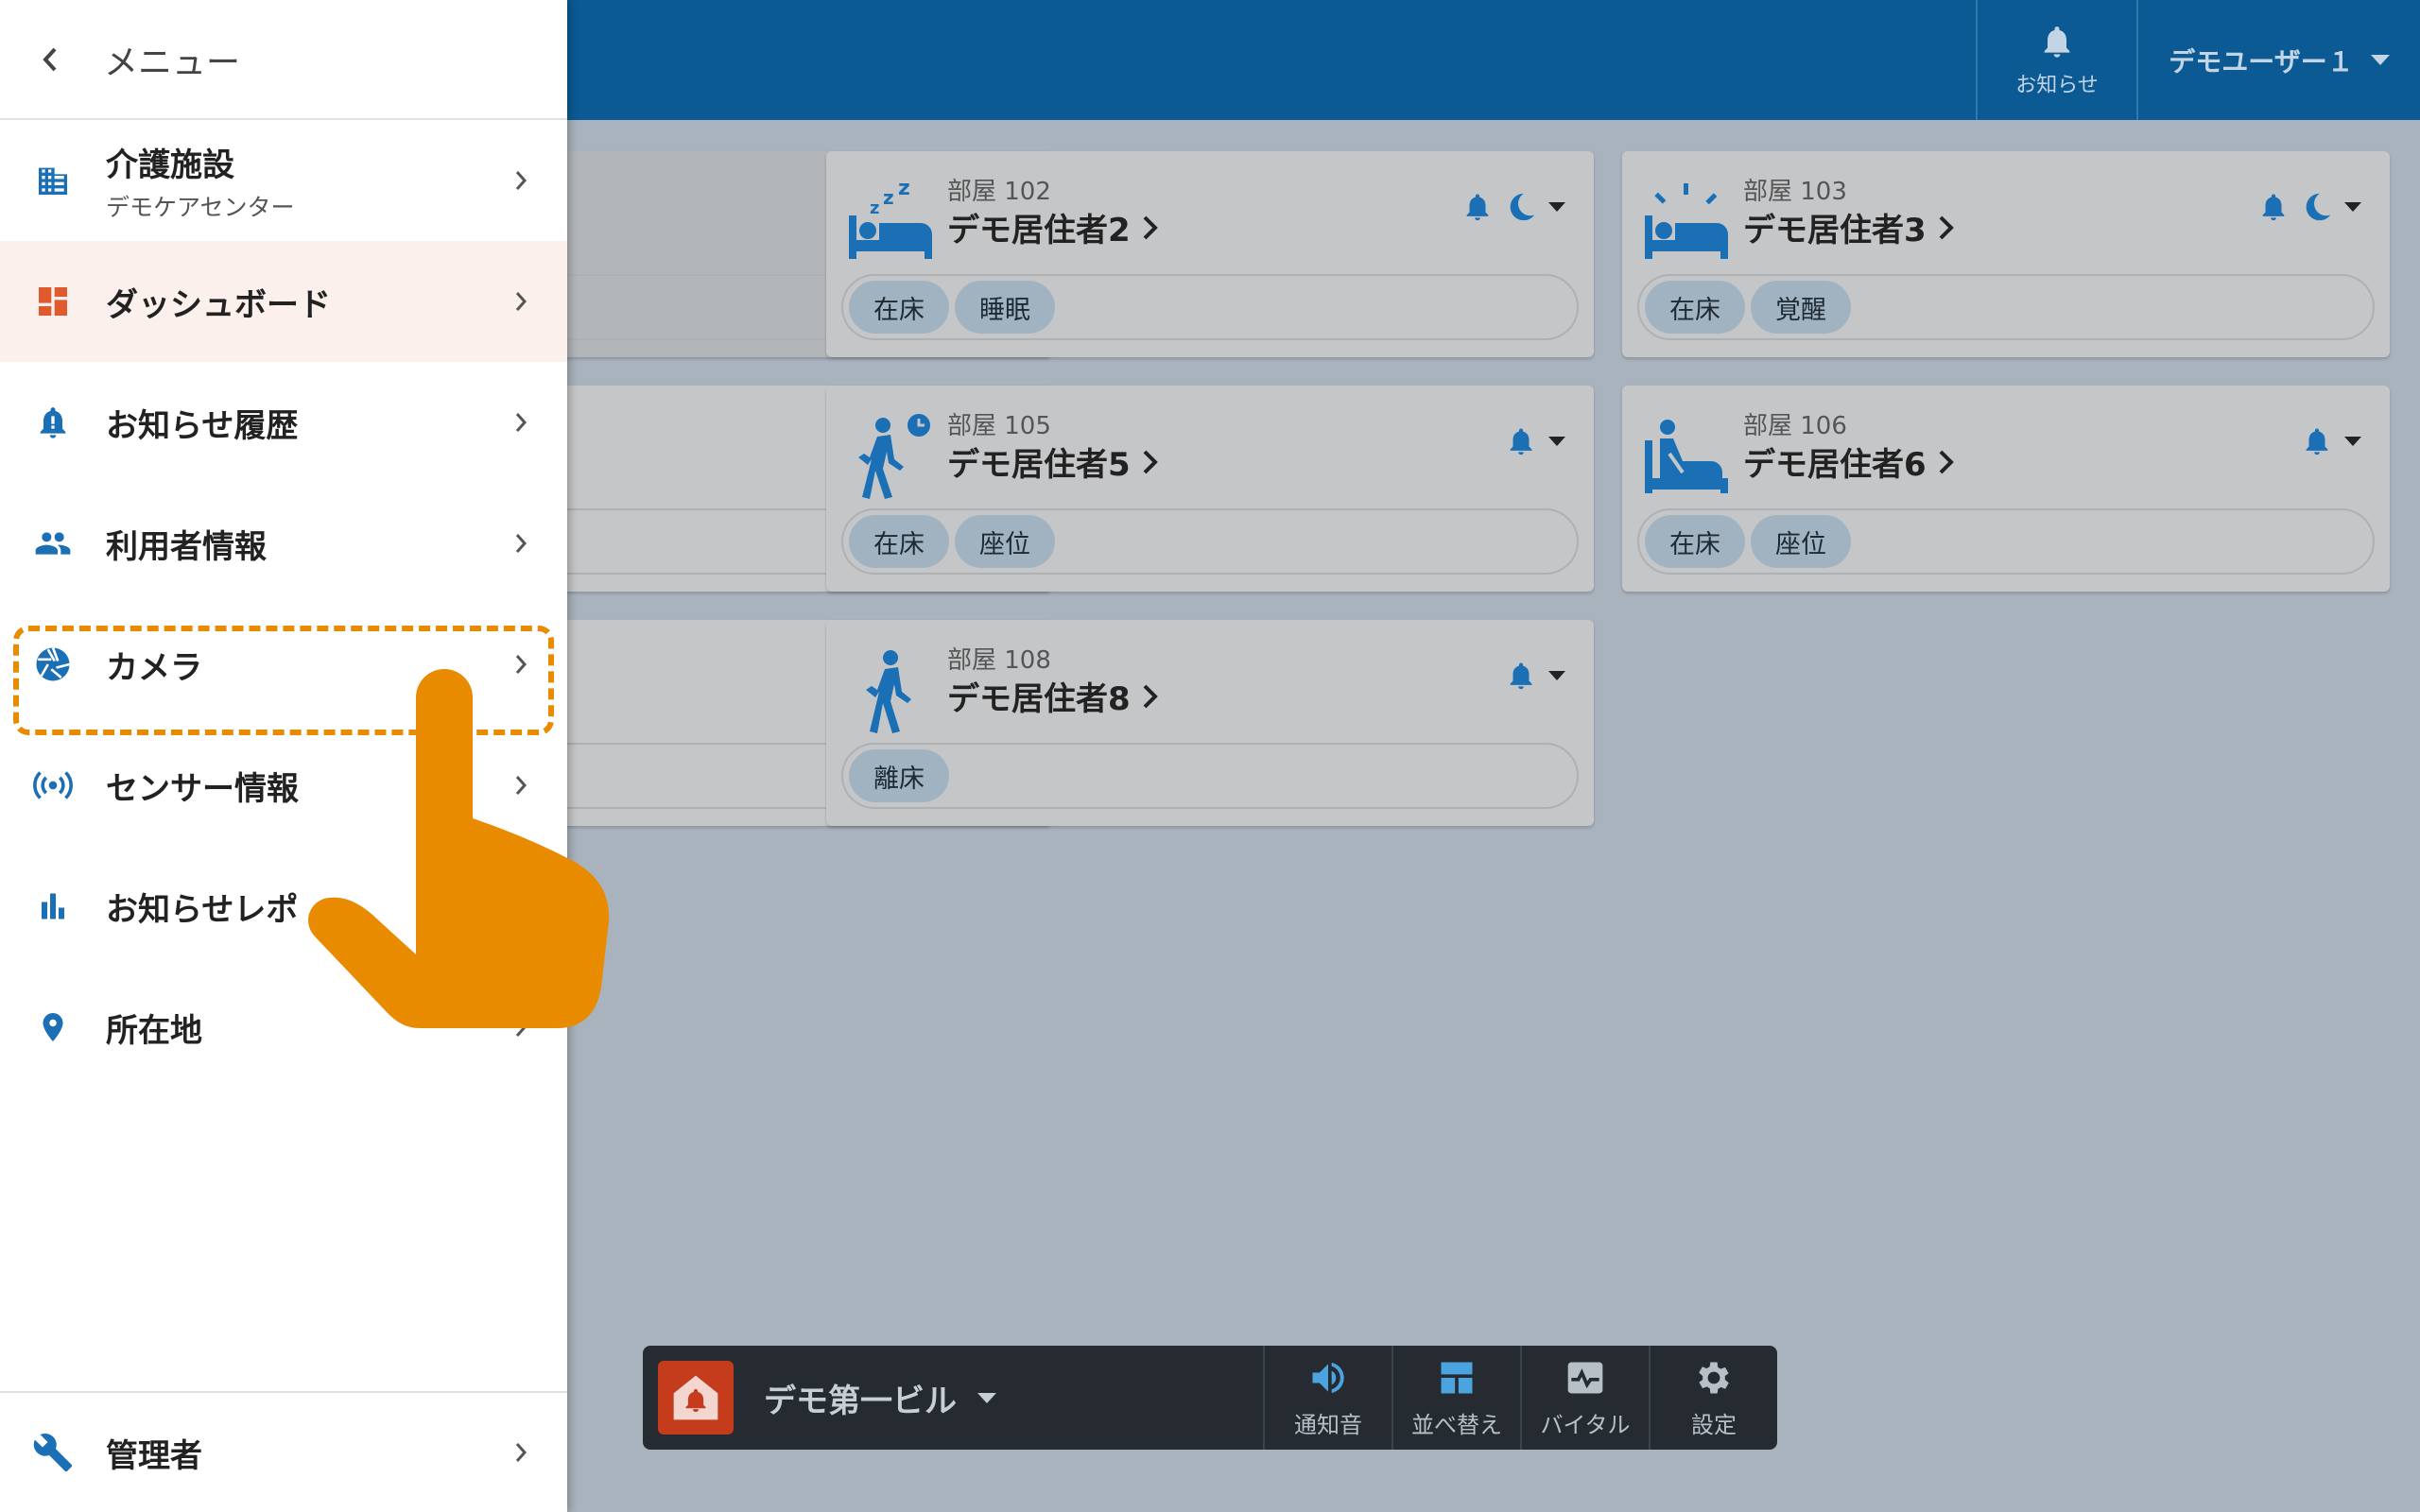 This screenshot has height=1512, width=2420. Describe the element at coordinates (201, 207) in the screenshot. I see `menu-item-sublabel: デモケアセンター` at that location.